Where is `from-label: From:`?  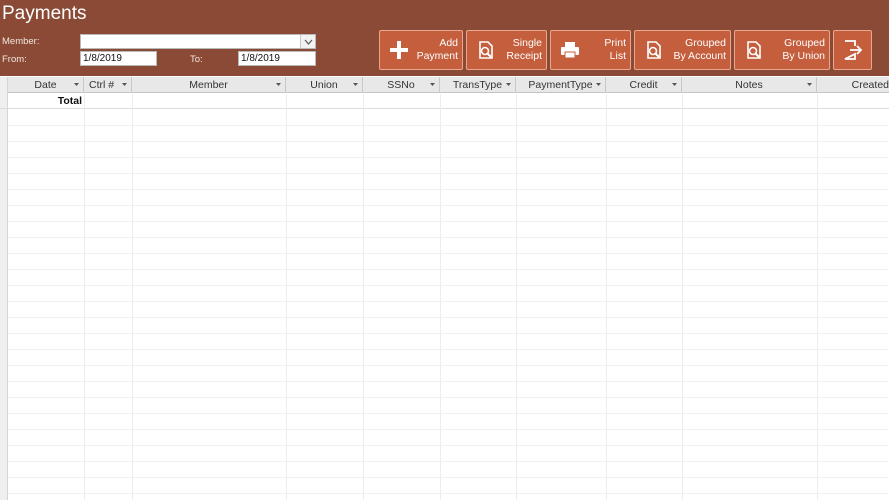
from-label: From: is located at coordinates (14, 59).